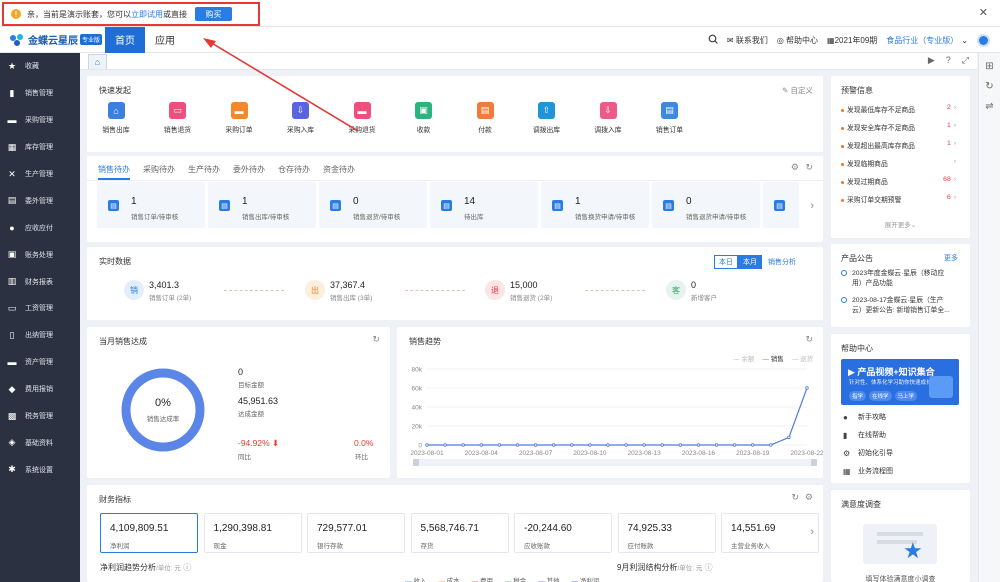 Image resolution: width=1000 pixels, height=582 pixels. I want to click on zoom-slider-handle-left, so click(416, 462).